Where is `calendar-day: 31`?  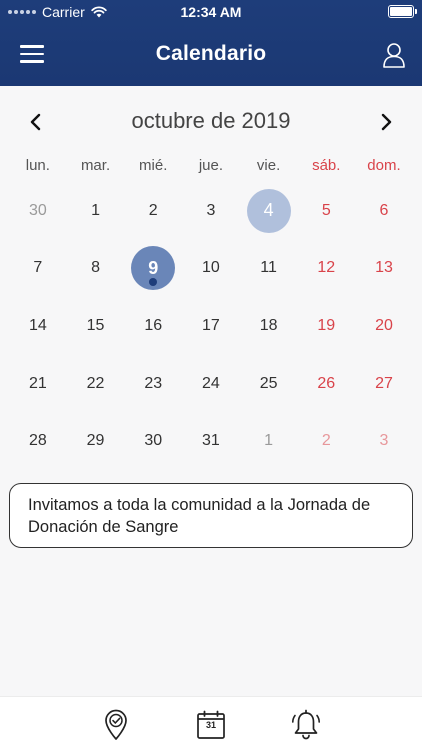 calendar-day: 31 is located at coordinates (211, 441).